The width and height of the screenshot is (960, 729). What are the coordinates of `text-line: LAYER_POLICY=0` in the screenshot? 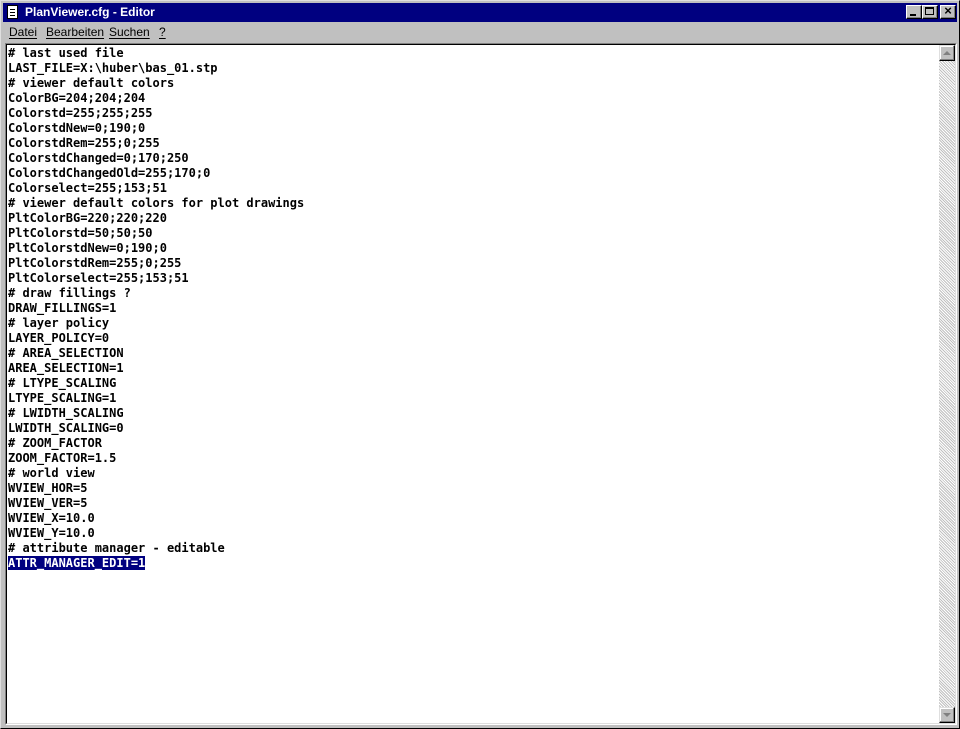 It's located at (473, 338).